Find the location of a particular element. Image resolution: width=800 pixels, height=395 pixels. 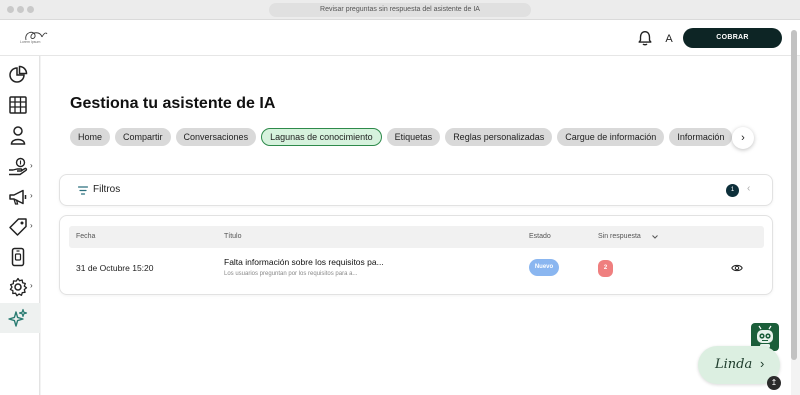

logo is located at coordinates (35, 37).